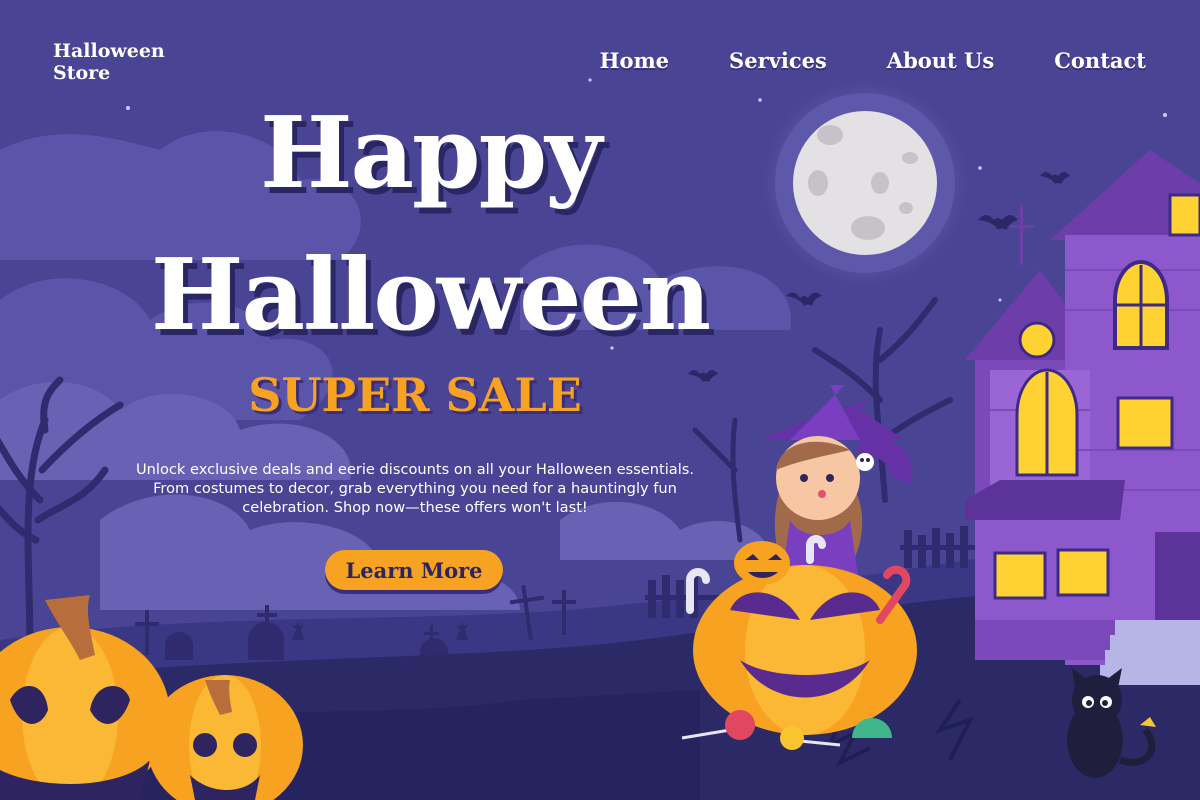 The width and height of the screenshot is (1200, 800). What do you see at coordinates (82, 73) in the screenshot?
I see `brand-line-2: Store` at bounding box center [82, 73].